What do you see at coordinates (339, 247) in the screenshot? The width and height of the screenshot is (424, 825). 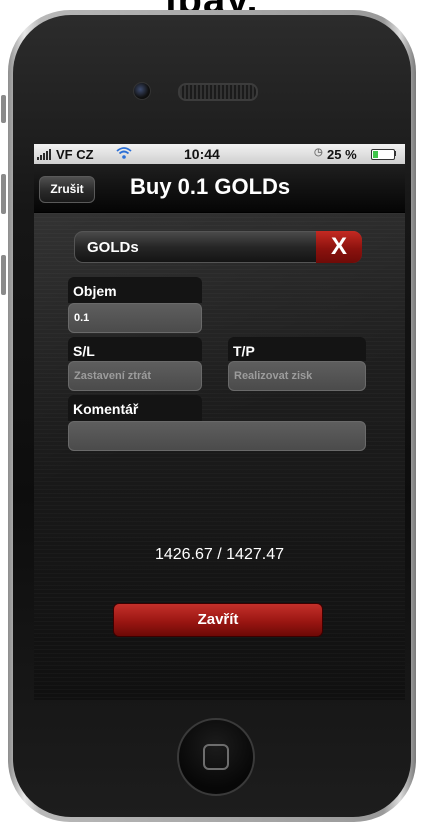 I see `close-icon: X` at bounding box center [339, 247].